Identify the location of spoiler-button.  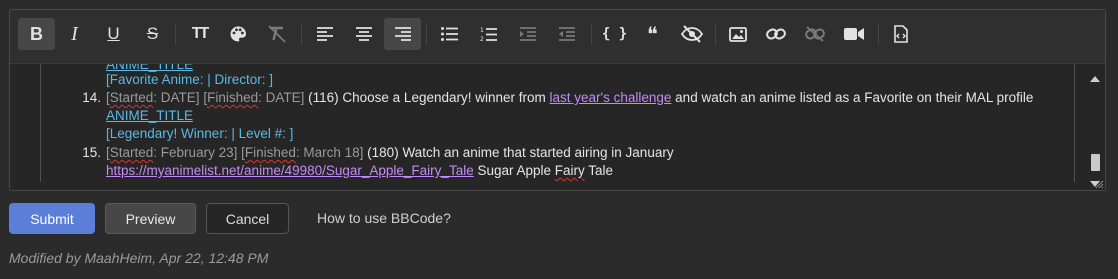
(691, 34).